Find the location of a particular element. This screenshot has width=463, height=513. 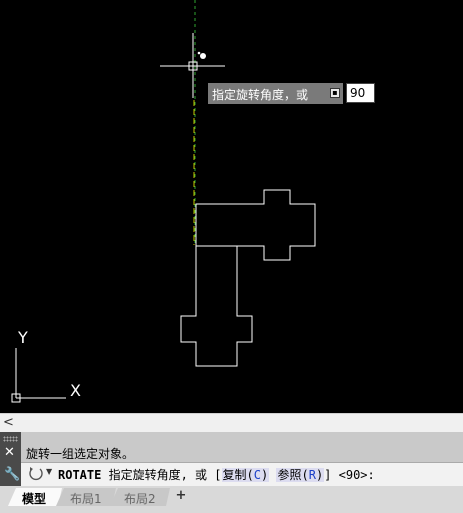

rotate-cursor-icon is located at coordinates (201, 55).